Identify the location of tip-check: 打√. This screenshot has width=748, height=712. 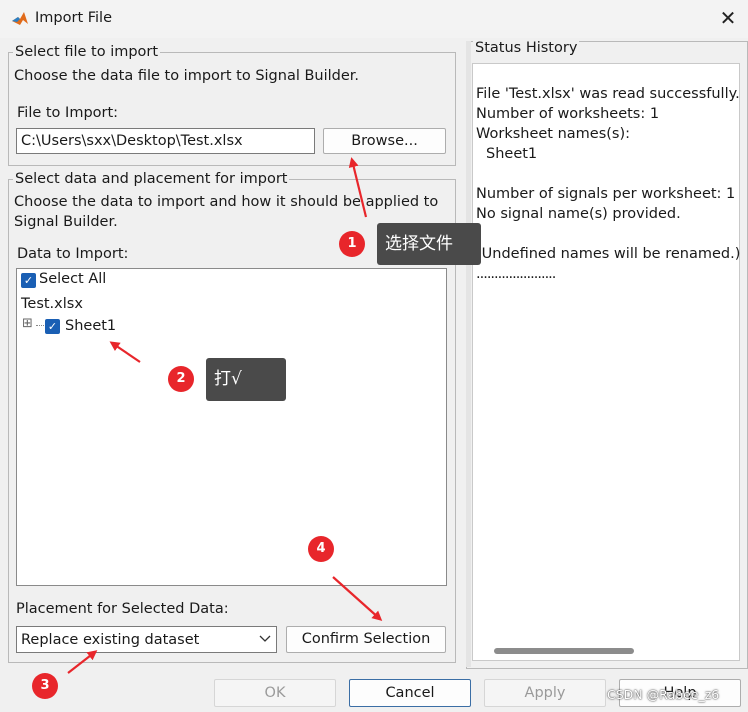
(246, 379).